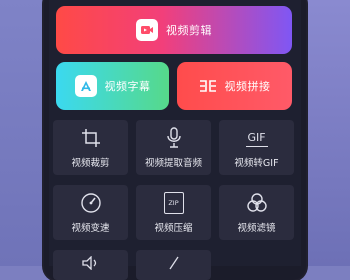 Image resolution: width=350 pixels, height=280 pixels. I want to click on tool-label: 视频压缩, so click(173, 228).